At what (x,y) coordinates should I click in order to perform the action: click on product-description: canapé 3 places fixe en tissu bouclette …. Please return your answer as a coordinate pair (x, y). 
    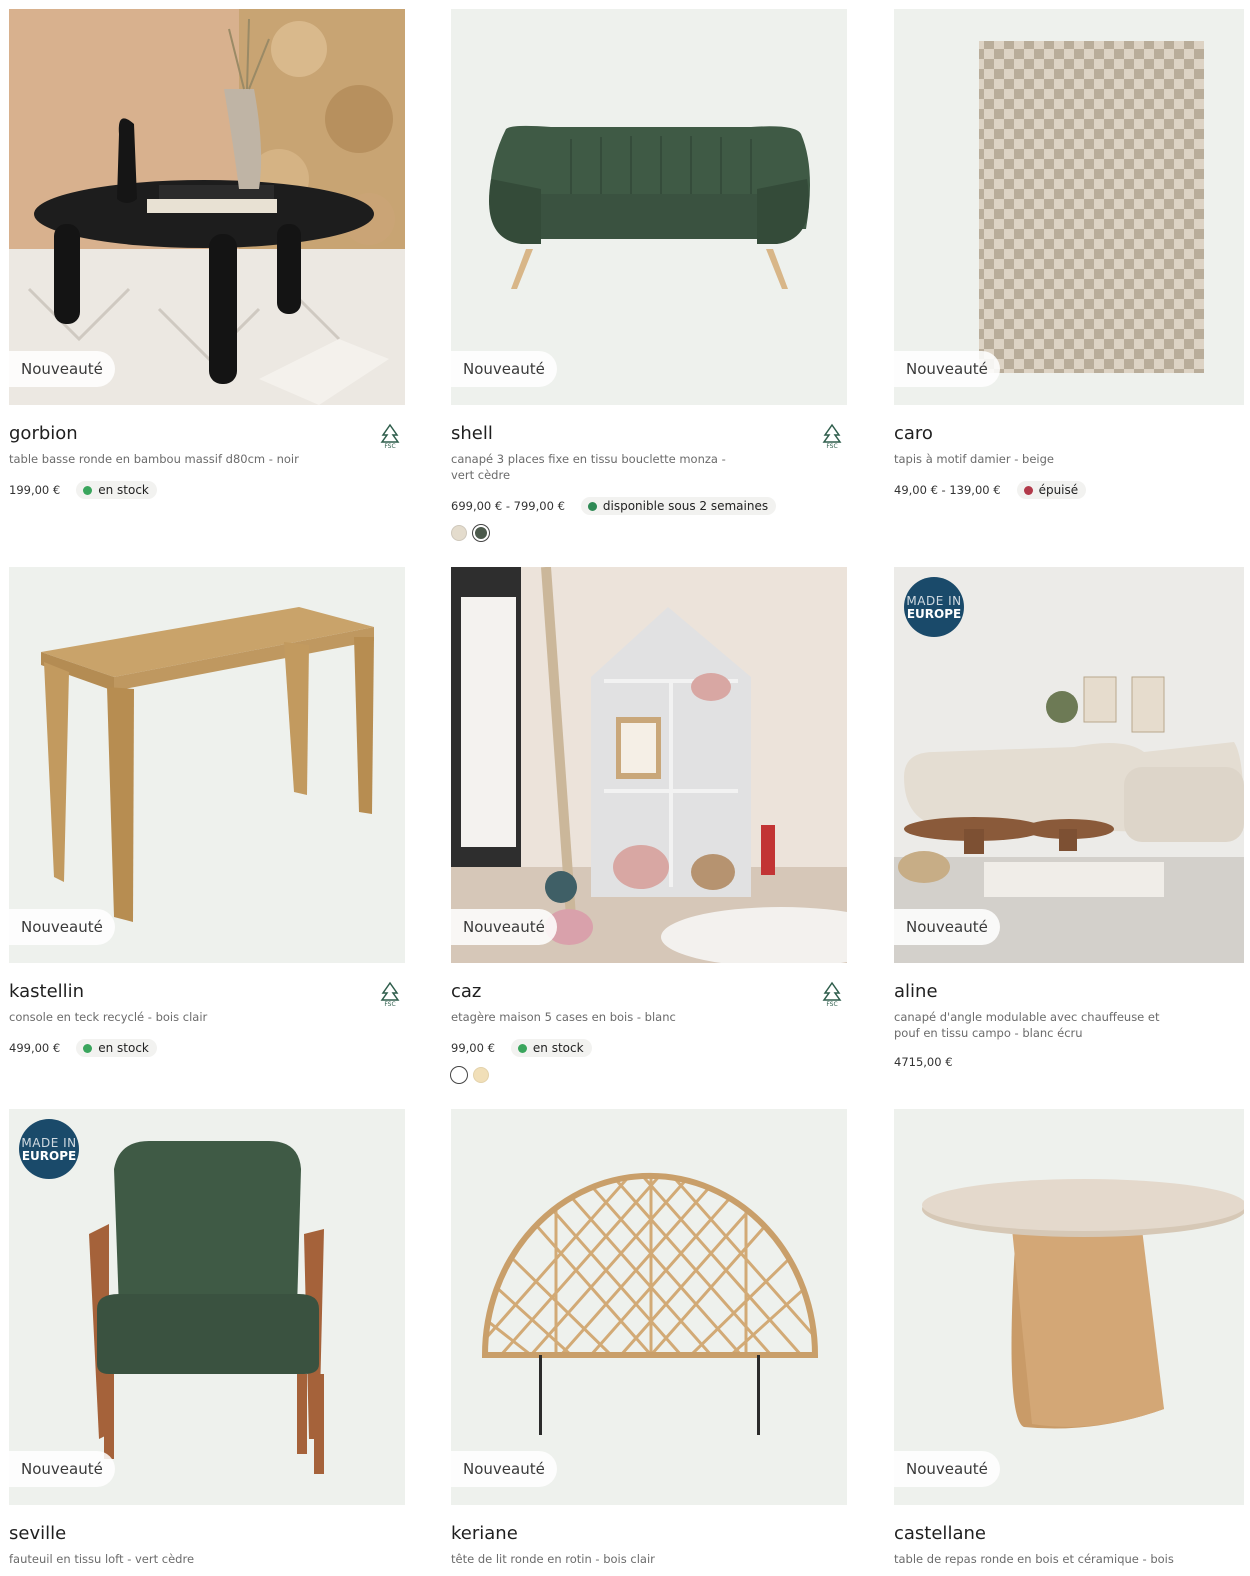
    Looking at the image, I should click on (588, 467).